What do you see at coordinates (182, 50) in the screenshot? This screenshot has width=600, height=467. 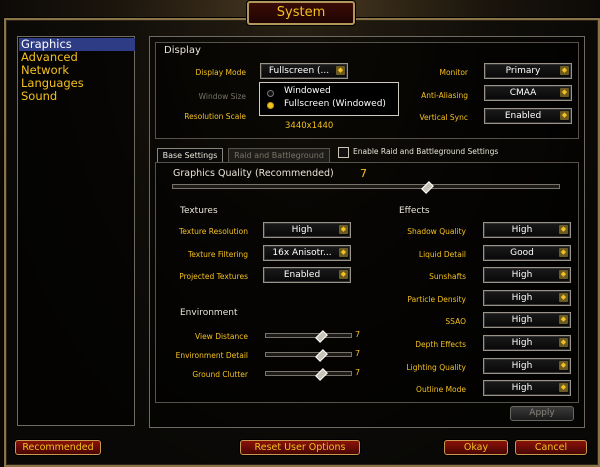 I see `display-header: Display` at bounding box center [182, 50].